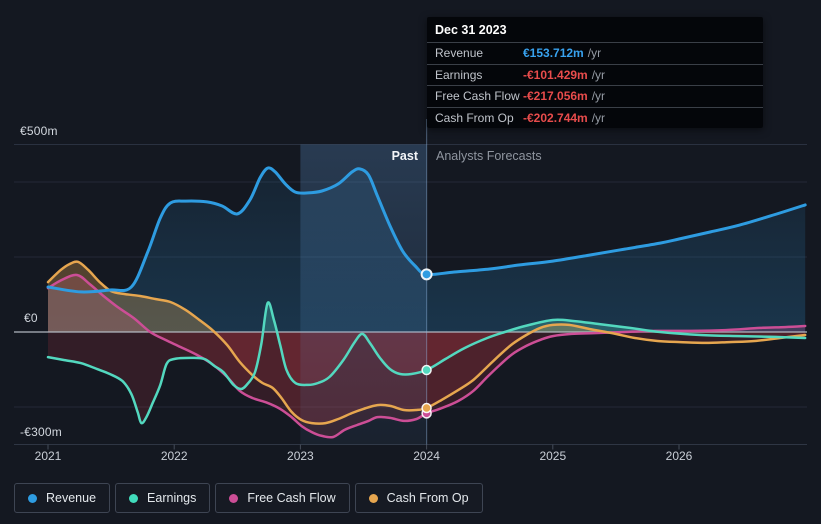  What do you see at coordinates (426, 408) in the screenshot?
I see `marker-cash-from-op` at bounding box center [426, 408].